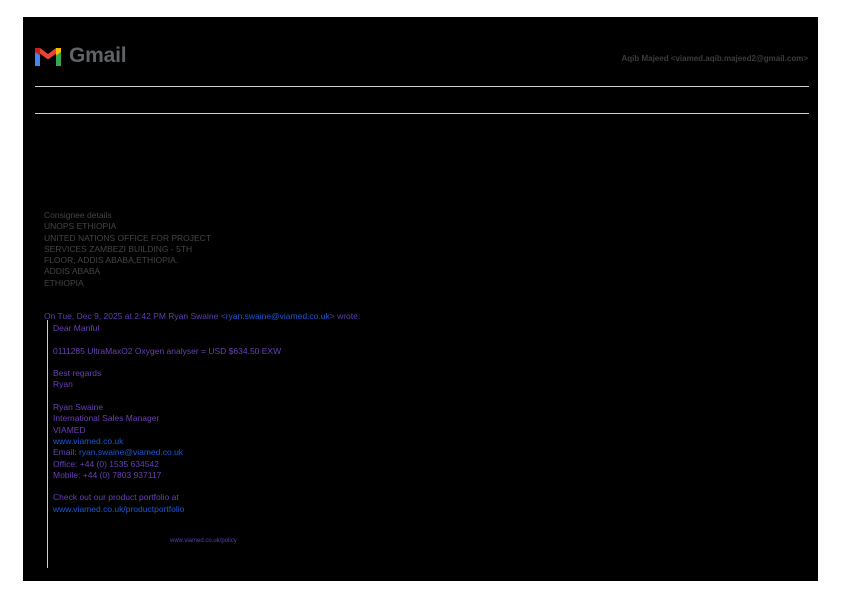  Describe the element at coordinates (107, 474) in the screenshot. I see `signature-mobile: Mobile: +44 (0) 7803 937117` at that location.